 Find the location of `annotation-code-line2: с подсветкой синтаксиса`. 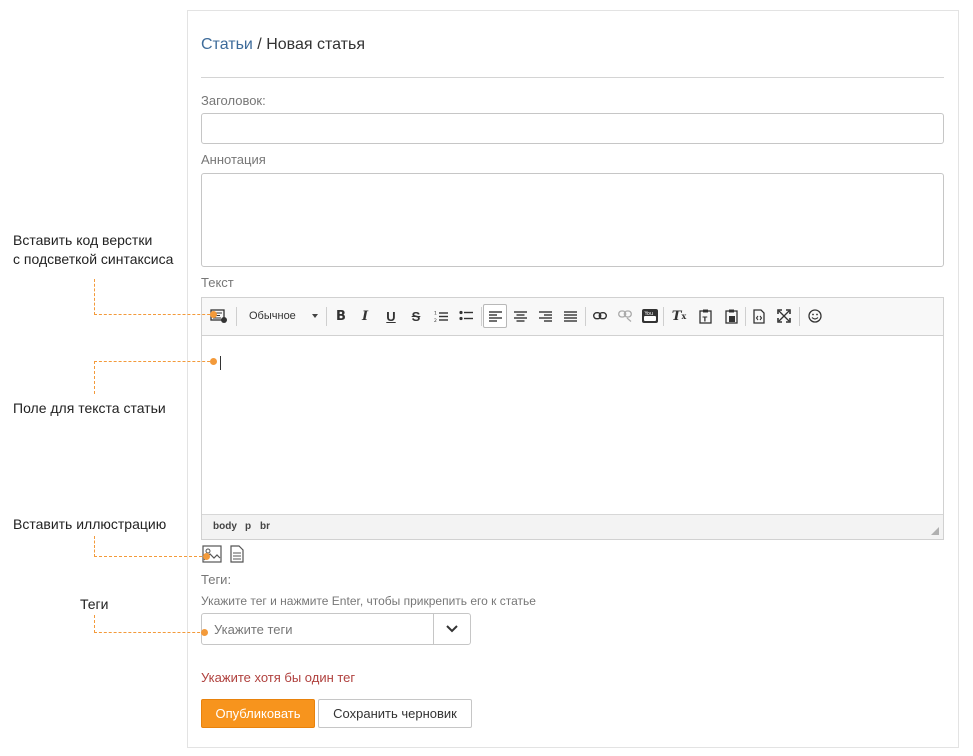

annotation-code-line2: с подсветкой синтаксиса is located at coordinates (93, 259).